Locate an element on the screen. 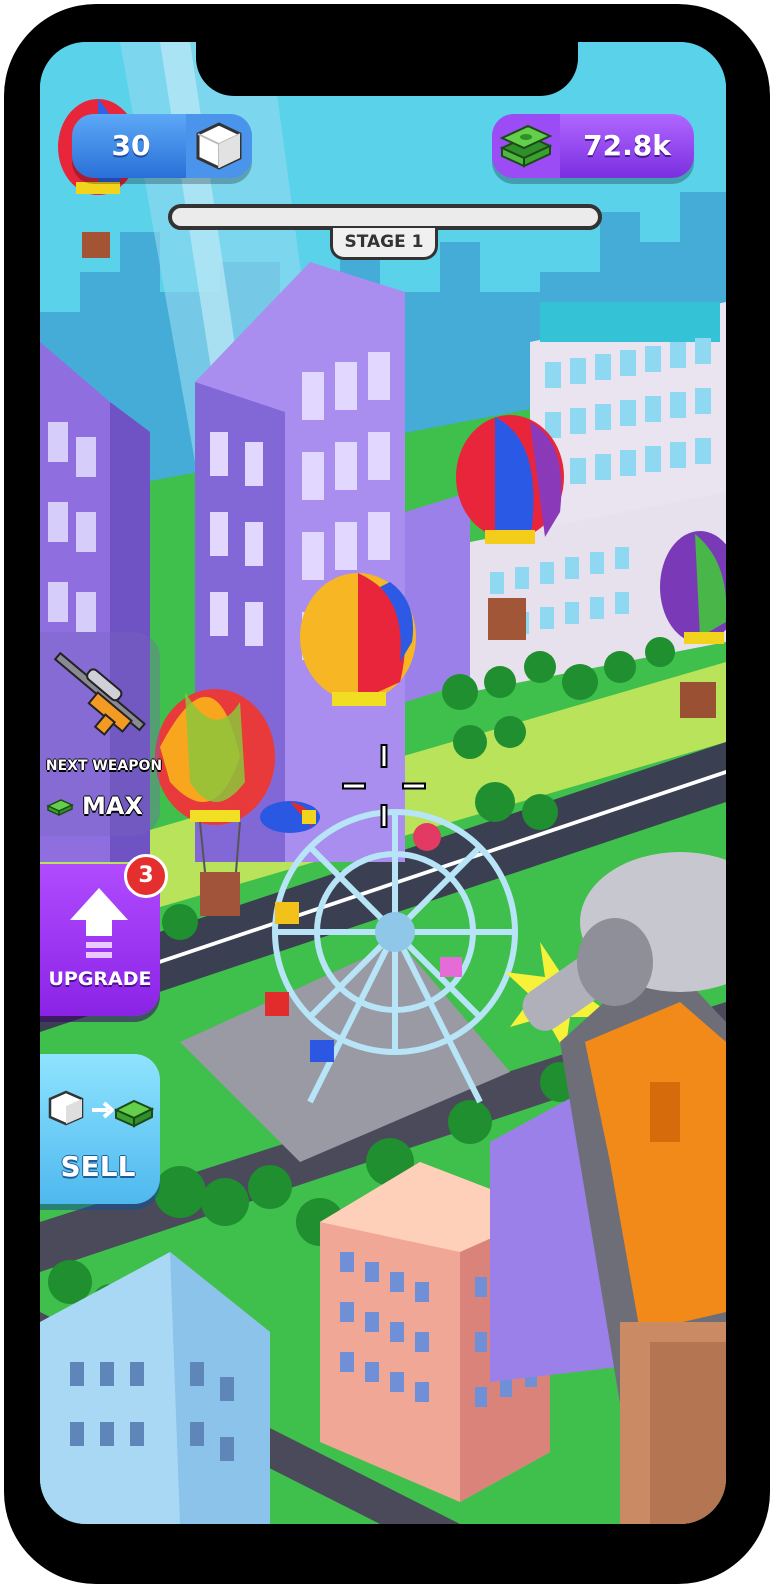 The image size is (781, 1591). sell-label: SELL is located at coordinates (98, 1166).